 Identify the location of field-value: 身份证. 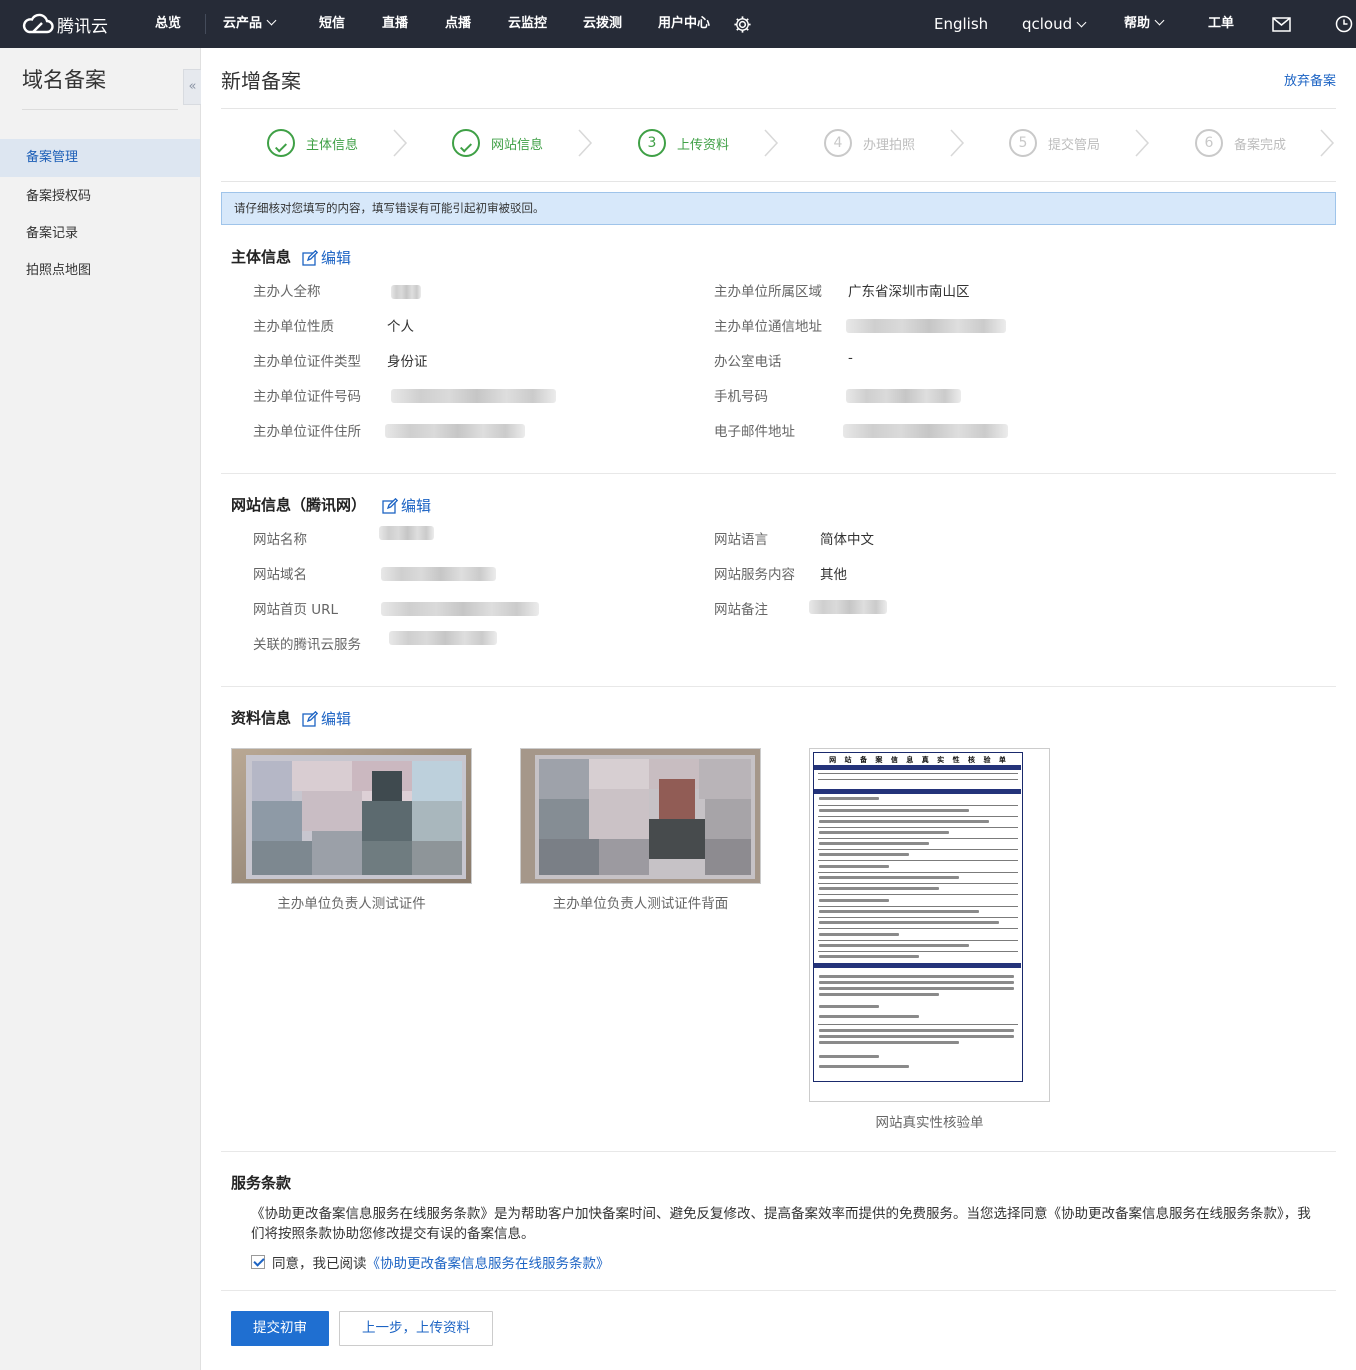
(407, 362).